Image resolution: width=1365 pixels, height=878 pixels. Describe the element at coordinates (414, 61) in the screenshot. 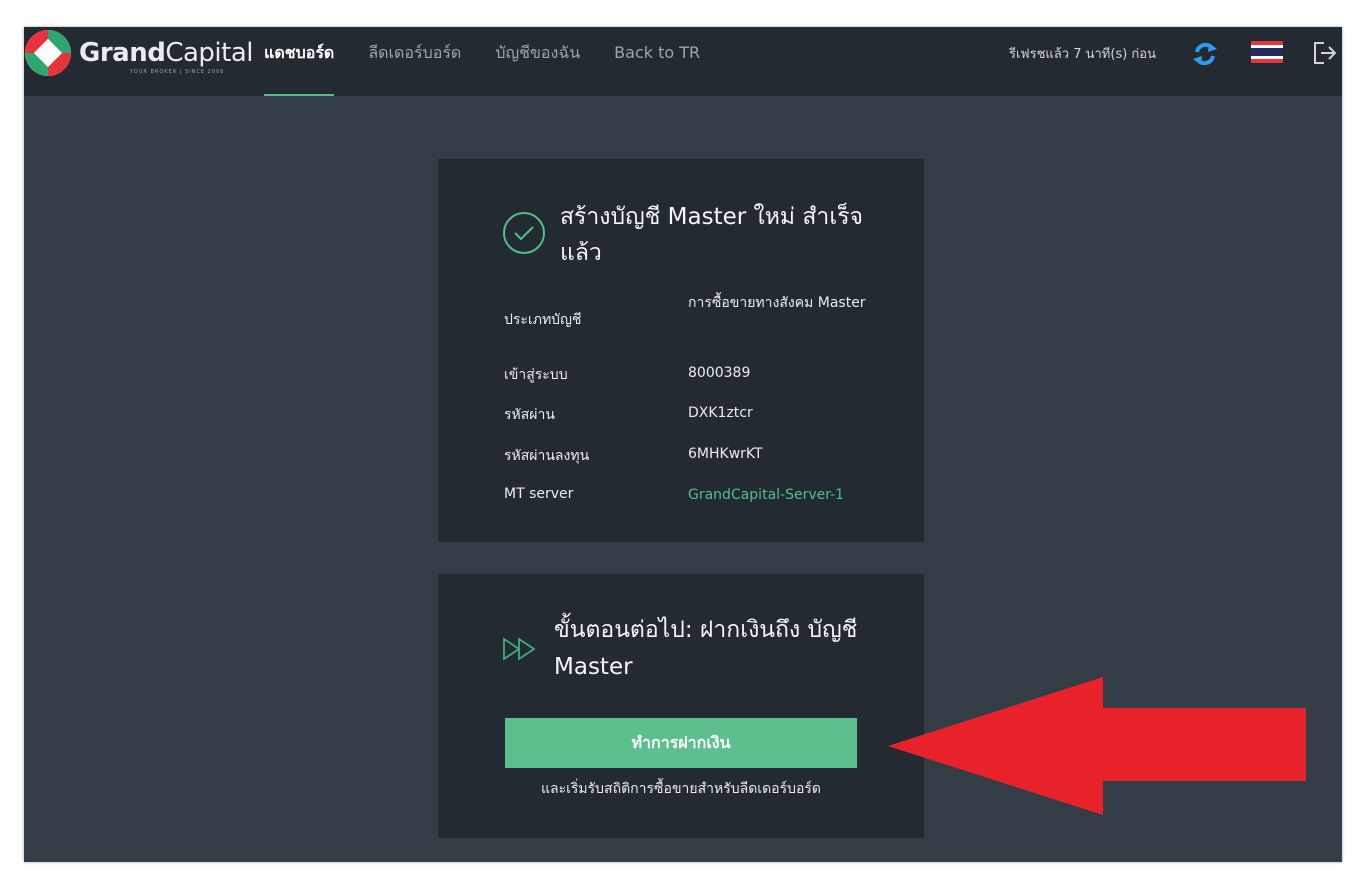

I see `nav-leaderboard: ลีดเดอร์บอร์ด` at that location.